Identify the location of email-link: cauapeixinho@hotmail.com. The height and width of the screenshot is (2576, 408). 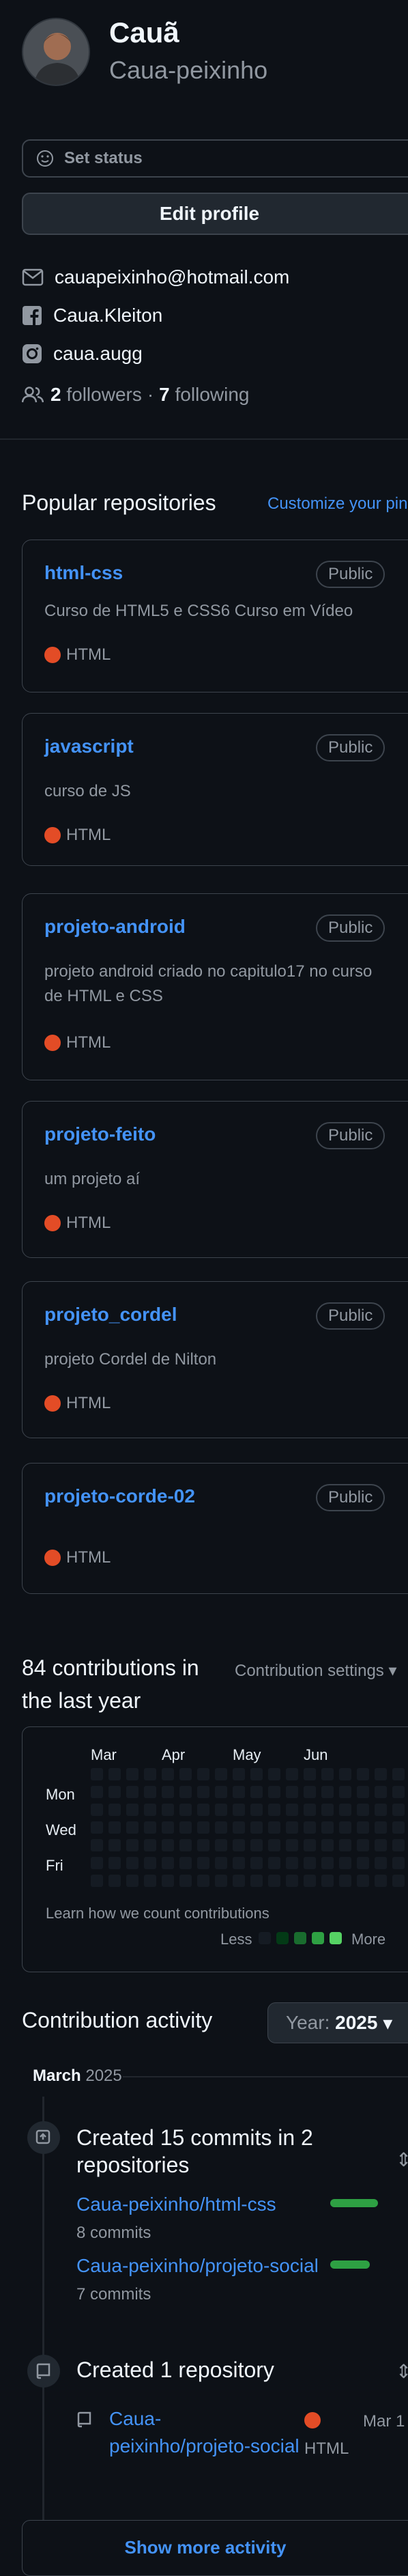
(172, 277).